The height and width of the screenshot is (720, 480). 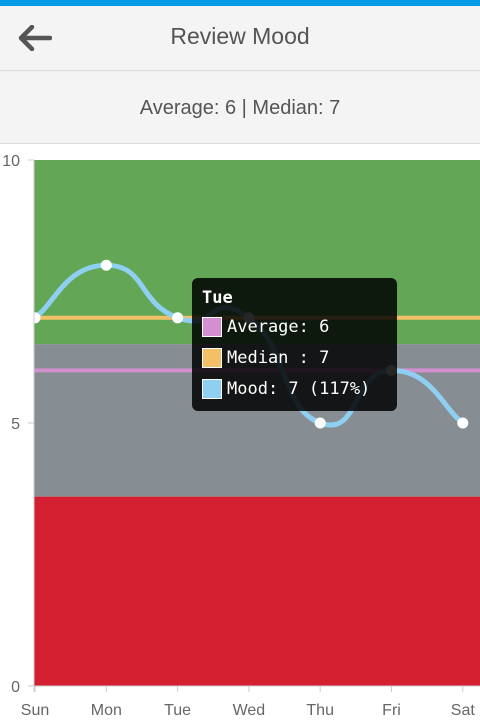 I want to click on back-button, so click(x=35, y=38).